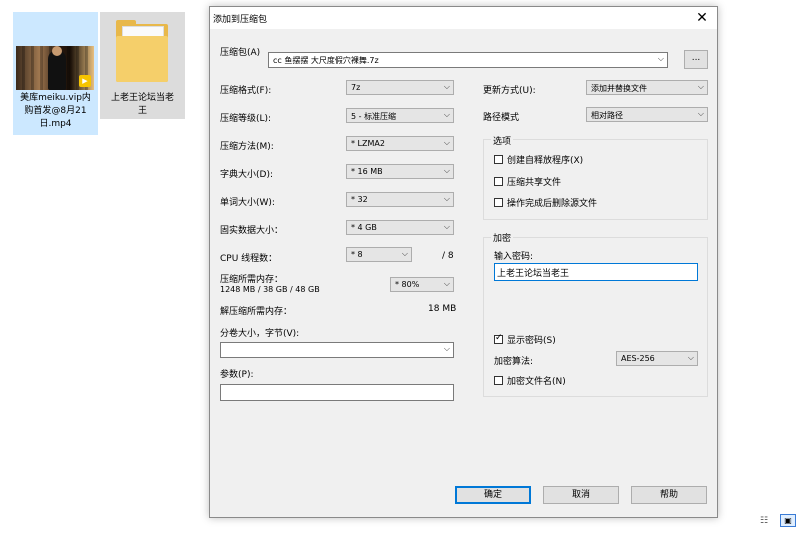 Image resolution: width=800 pixels, height=533 pixels. What do you see at coordinates (260, 334) in the screenshot?
I see `volume-label: 分卷大小，字节(V):` at bounding box center [260, 334].